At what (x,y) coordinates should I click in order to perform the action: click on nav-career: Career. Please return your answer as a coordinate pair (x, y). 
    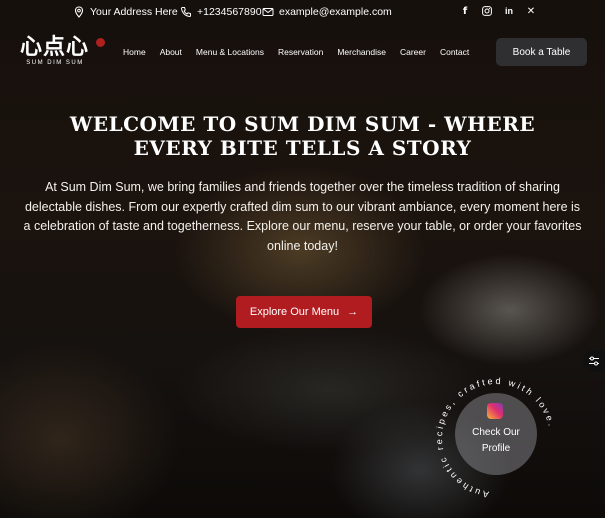
    Looking at the image, I should click on (413, 52).